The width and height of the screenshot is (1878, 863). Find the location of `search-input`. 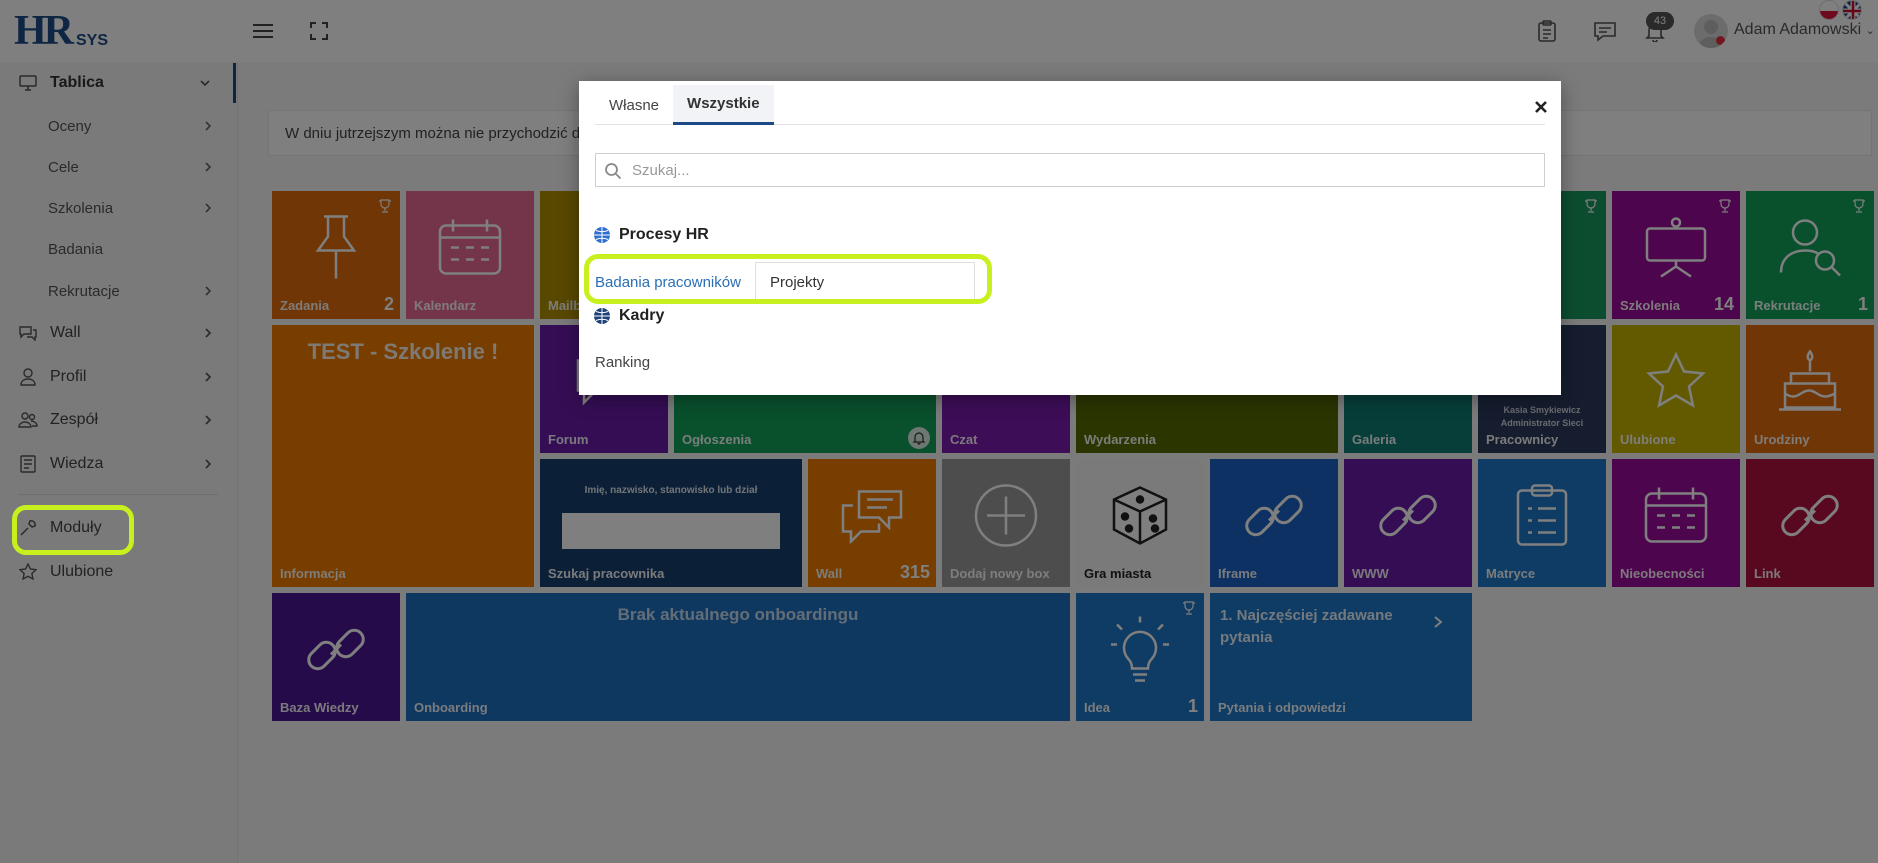

search-input is located at coordinates (1082, 170).